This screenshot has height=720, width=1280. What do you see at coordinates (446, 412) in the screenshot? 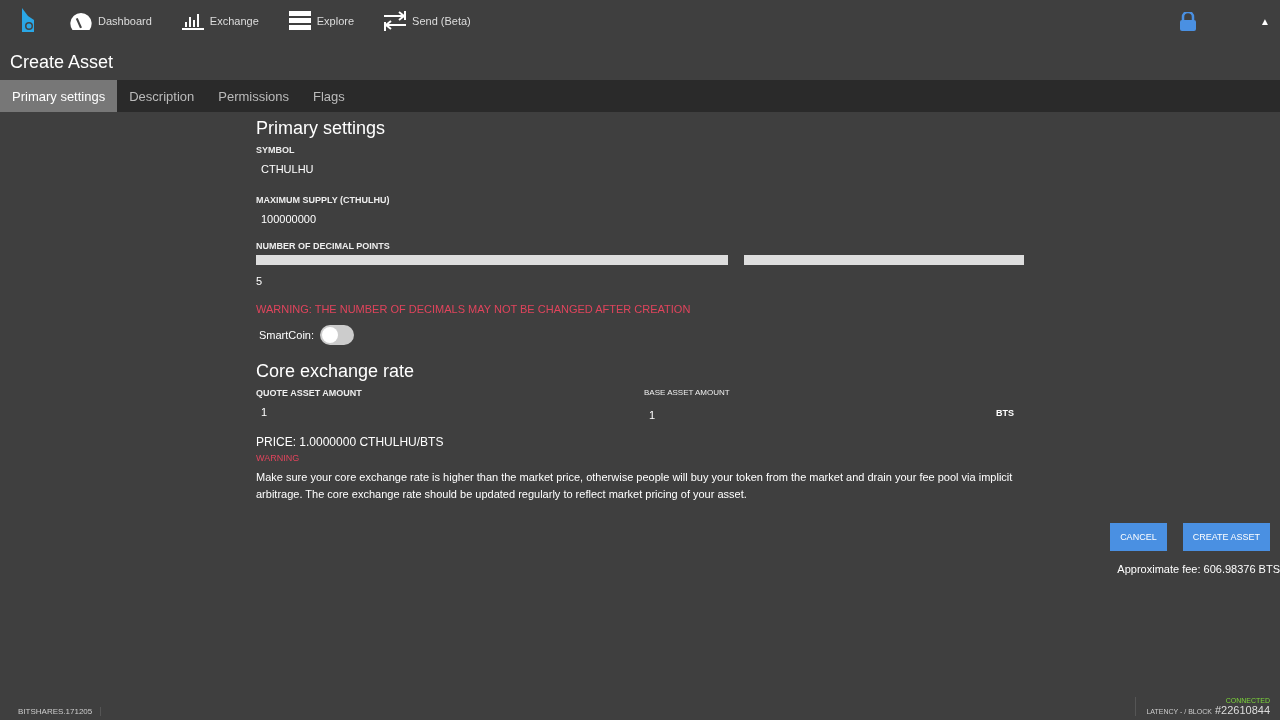
I see `quote-amount-field: 1` at bounding box center [446, 412].